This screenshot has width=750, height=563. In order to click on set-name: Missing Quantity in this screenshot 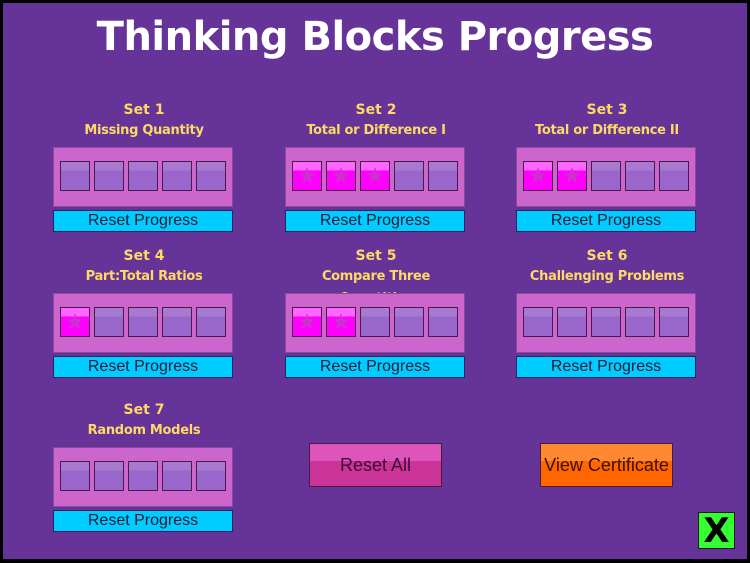, I will do `click(144, 130)`.